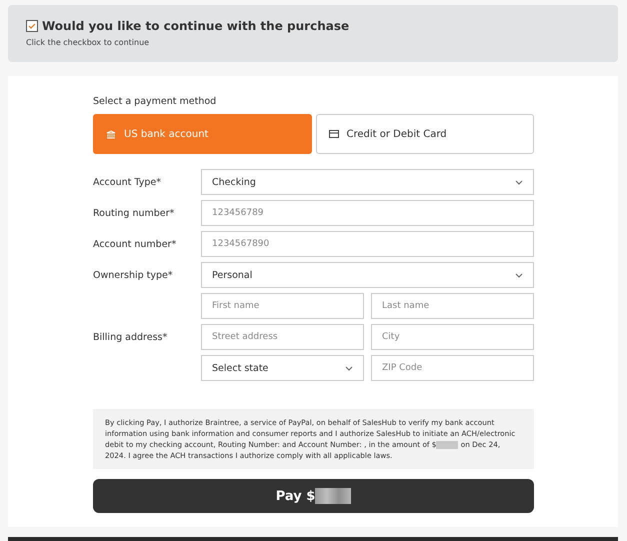 This screenshot has height=541, width=627. I want to click on field-label: Ownership type*, so click(133, 275).